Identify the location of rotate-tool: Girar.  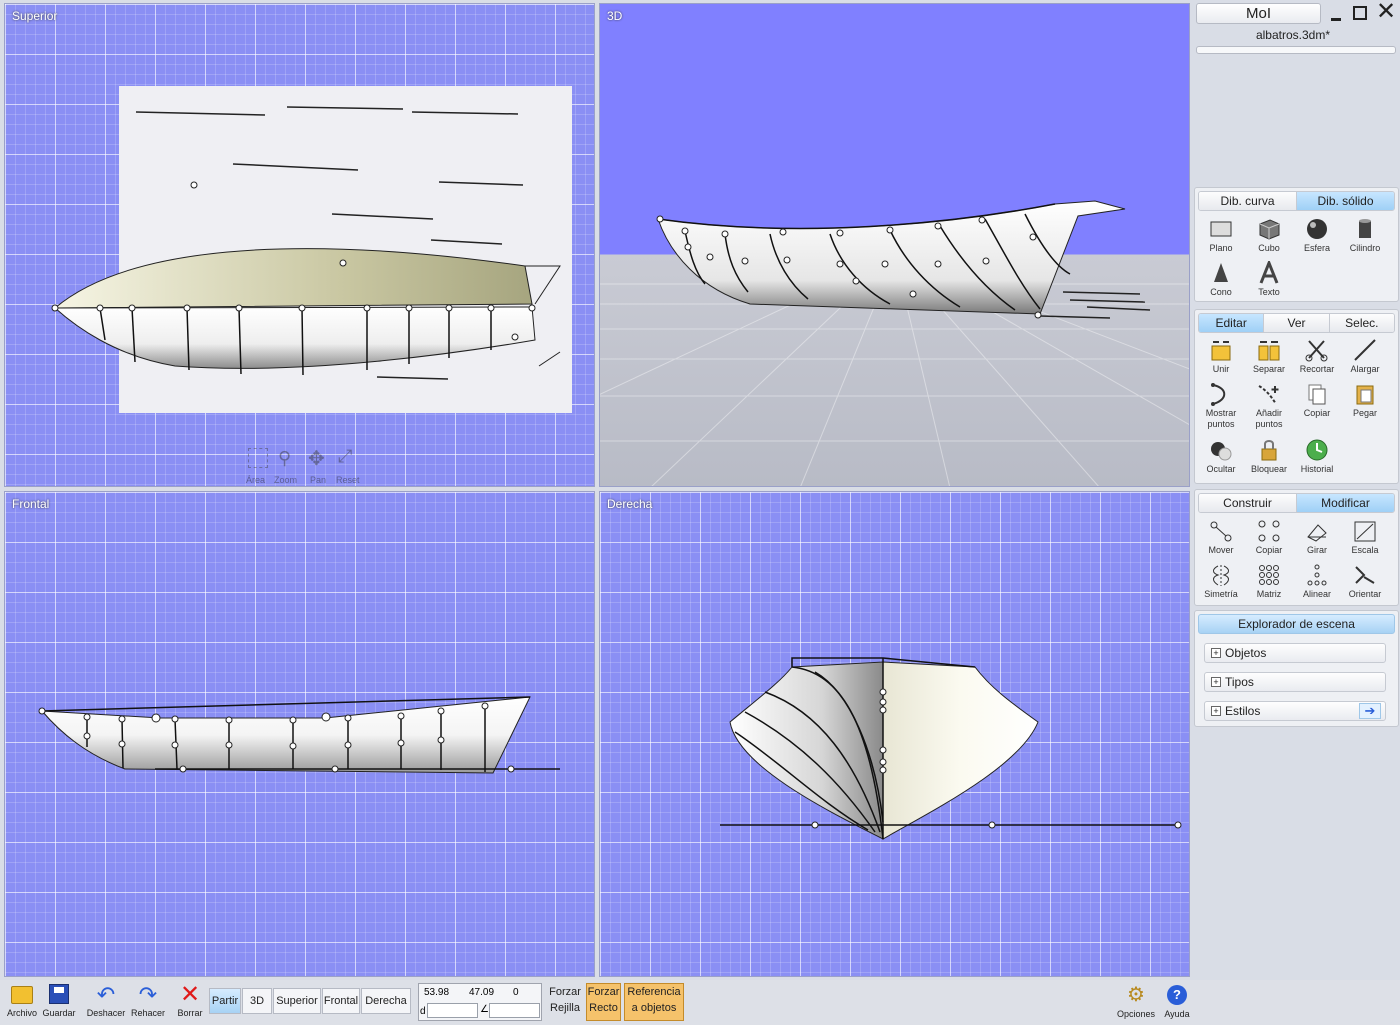
(1317, 537).